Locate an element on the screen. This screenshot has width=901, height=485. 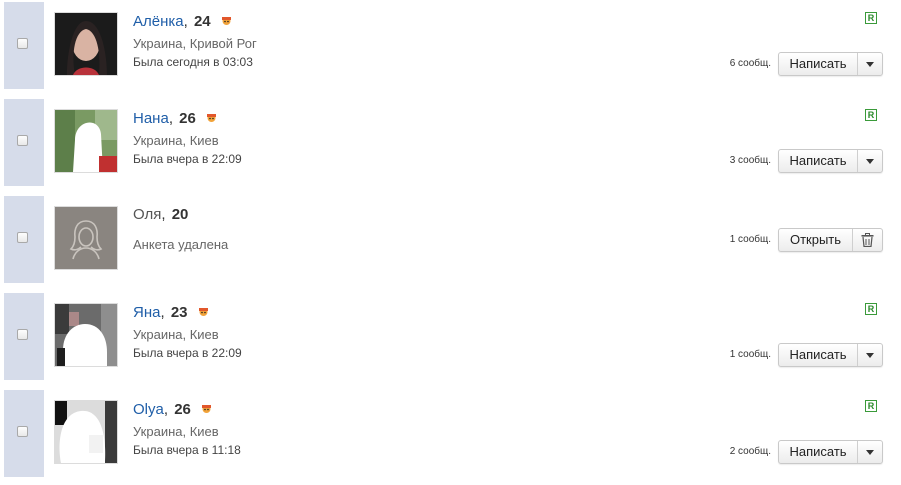
trash-icon is located at coordinates (867, 240).